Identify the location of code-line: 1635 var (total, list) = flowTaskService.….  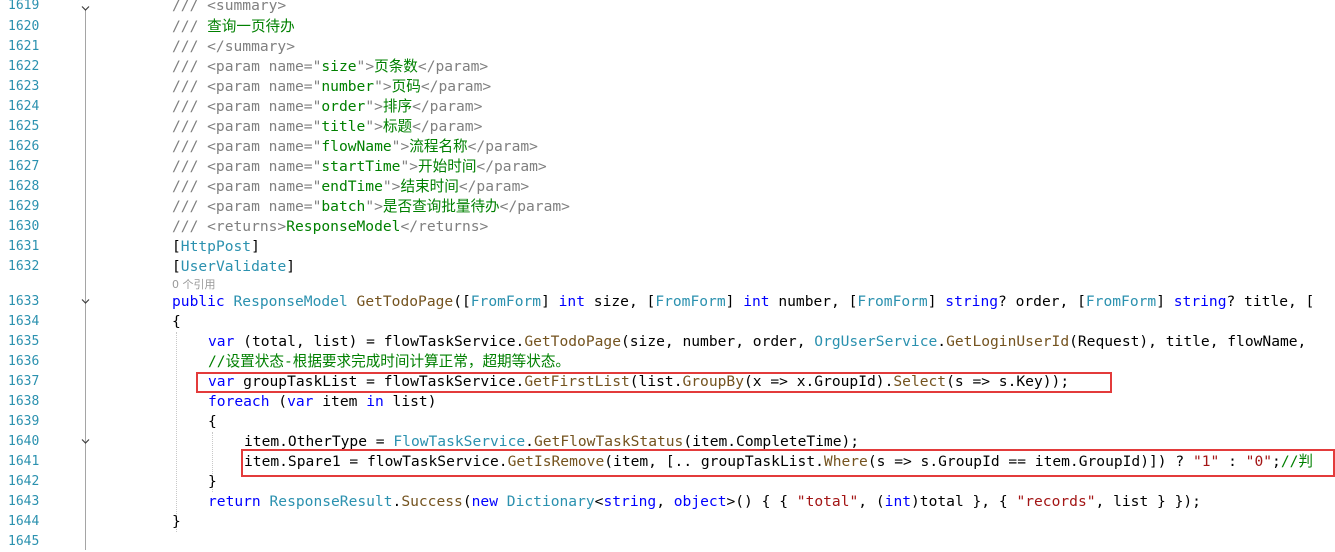
(667, 342).